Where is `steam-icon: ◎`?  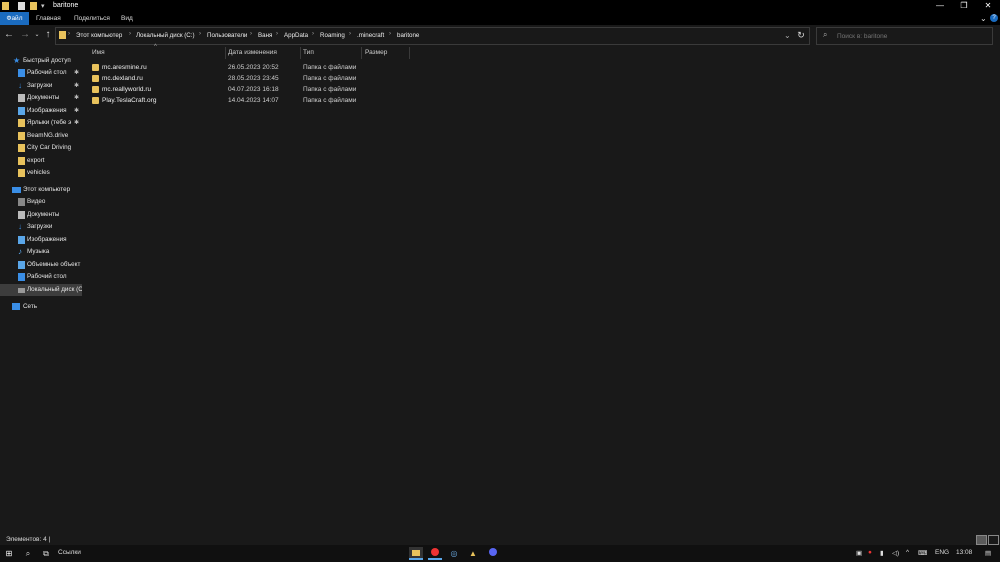 steam-icon: ◎ is located at coordinates (454, 553).